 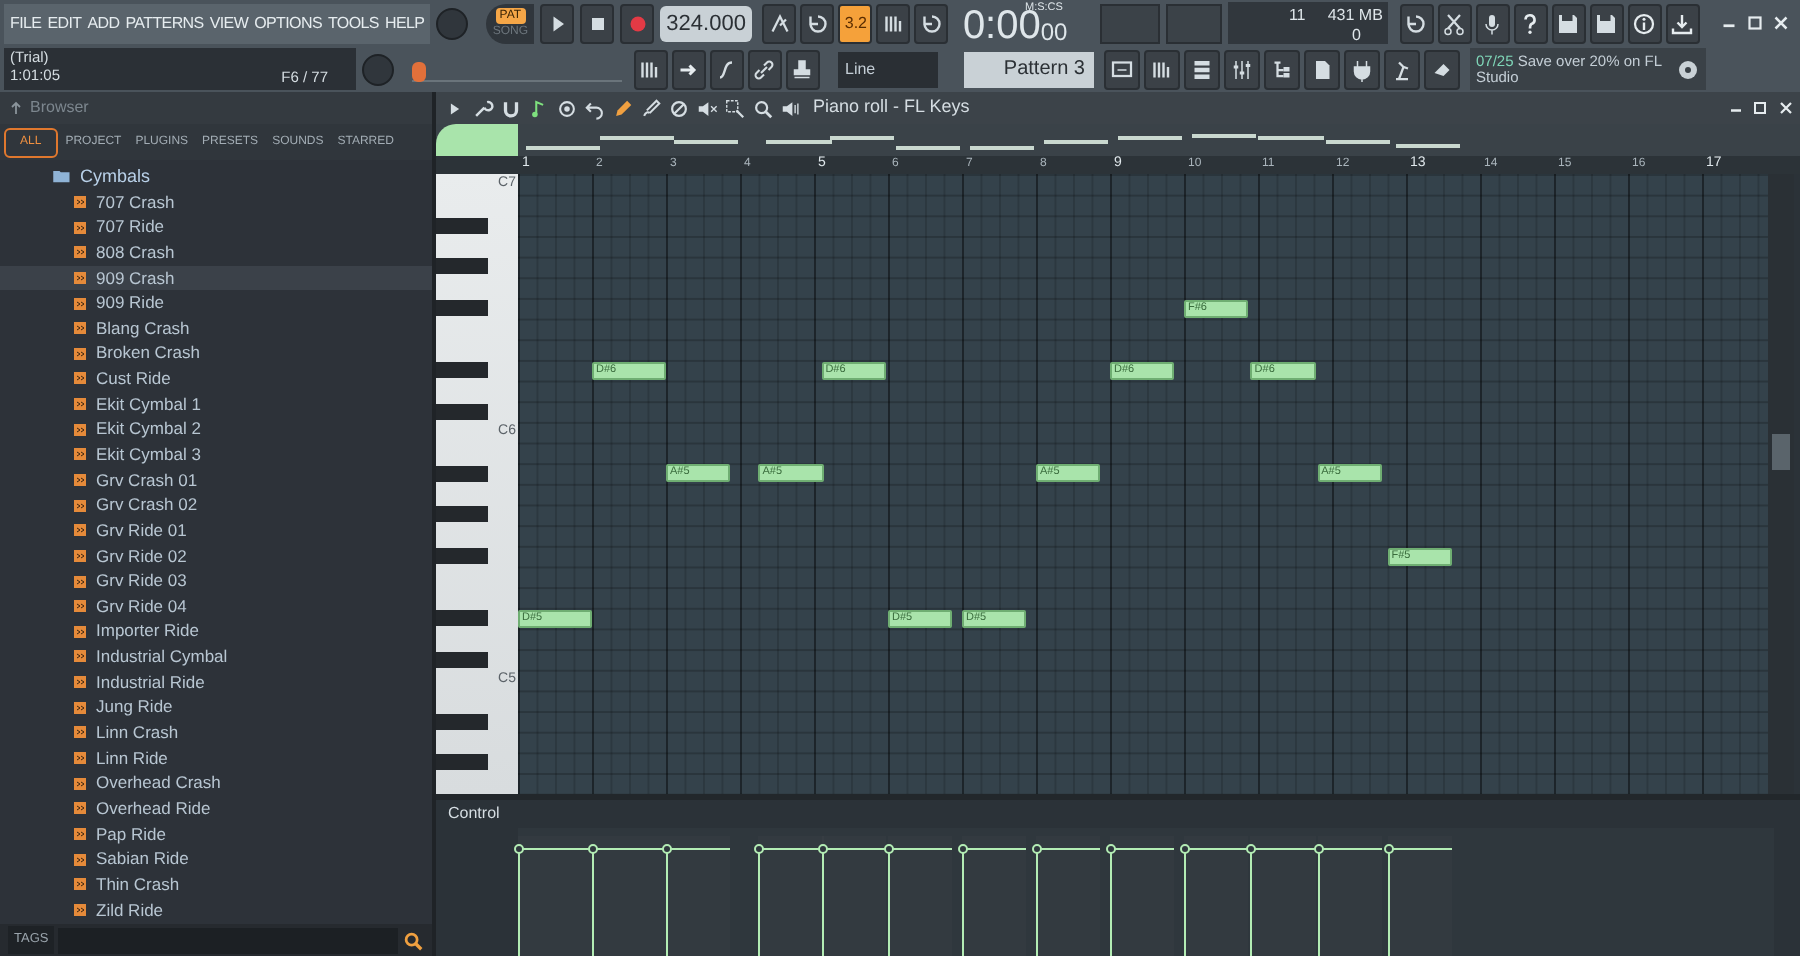 What do you see at coordinates (134, 707) in the screenshot?
I see `file-name: Jung Ride` at bounding box center [134, 707].